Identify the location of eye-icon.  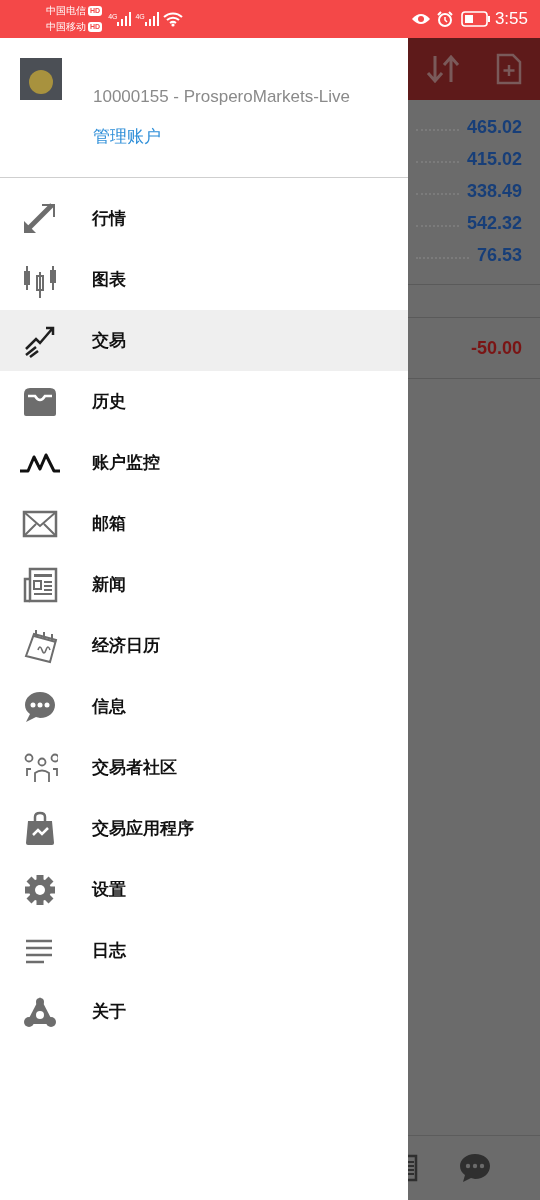
(420, 19).